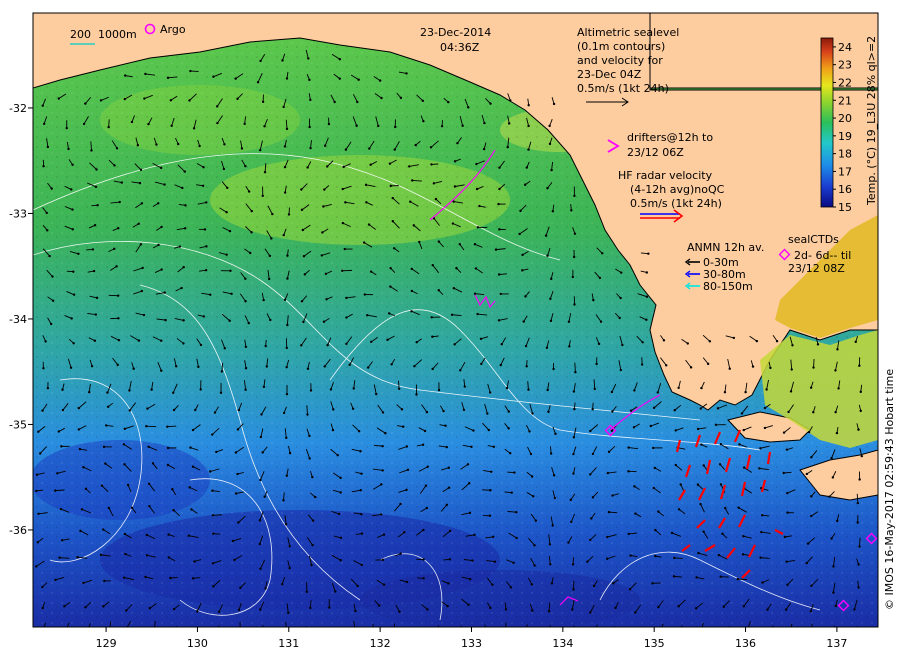 The width and height of the screenshot is (900, 660). Describe the element at coordinates (654, 643) in the screenshot. I see `x-tick-label: 135` at that location.